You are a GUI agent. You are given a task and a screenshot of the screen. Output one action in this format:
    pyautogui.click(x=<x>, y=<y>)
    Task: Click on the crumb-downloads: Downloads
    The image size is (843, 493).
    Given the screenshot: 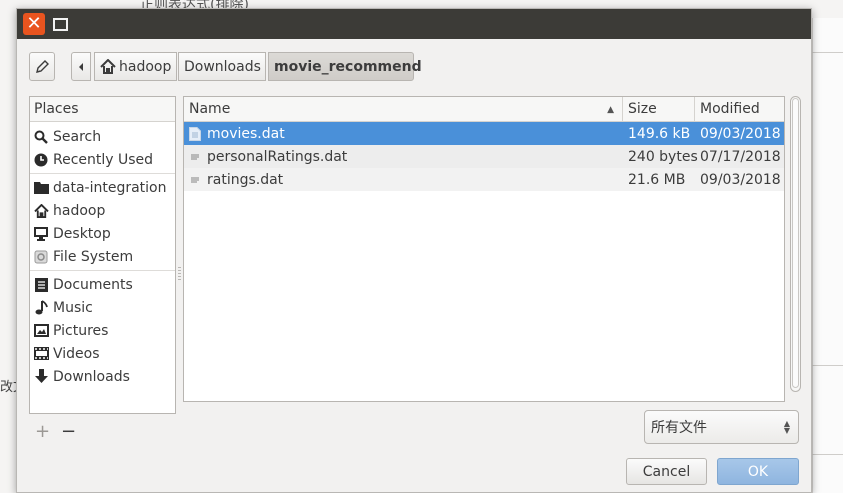 What is the action you would take?
    pyautogui.click(x=222, y=66)
    